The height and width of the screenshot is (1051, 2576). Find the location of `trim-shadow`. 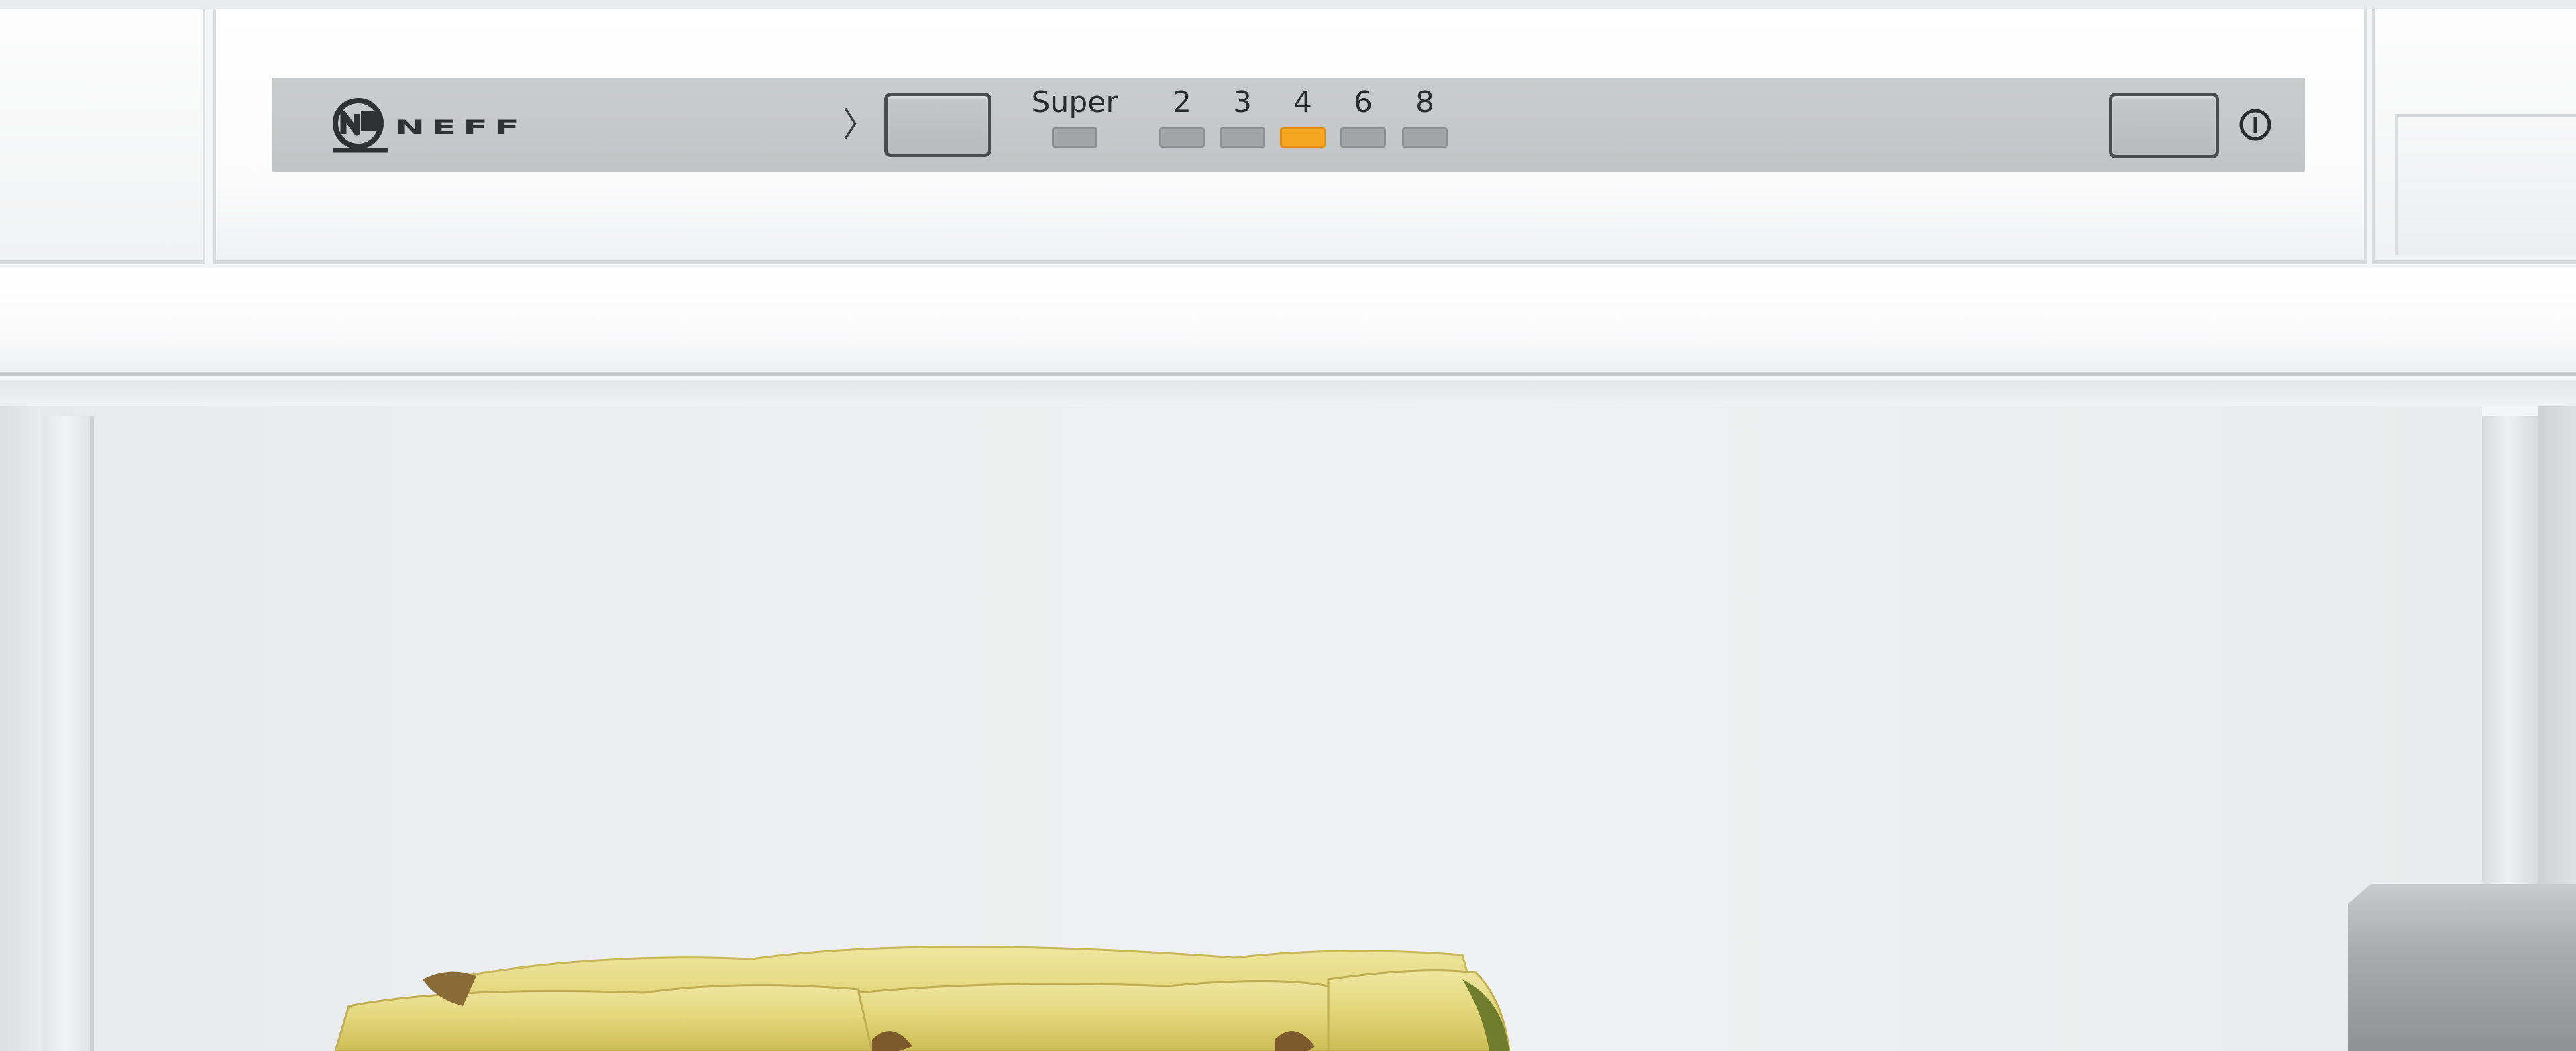

trim-shadow is located at coordinates (1288, 393).